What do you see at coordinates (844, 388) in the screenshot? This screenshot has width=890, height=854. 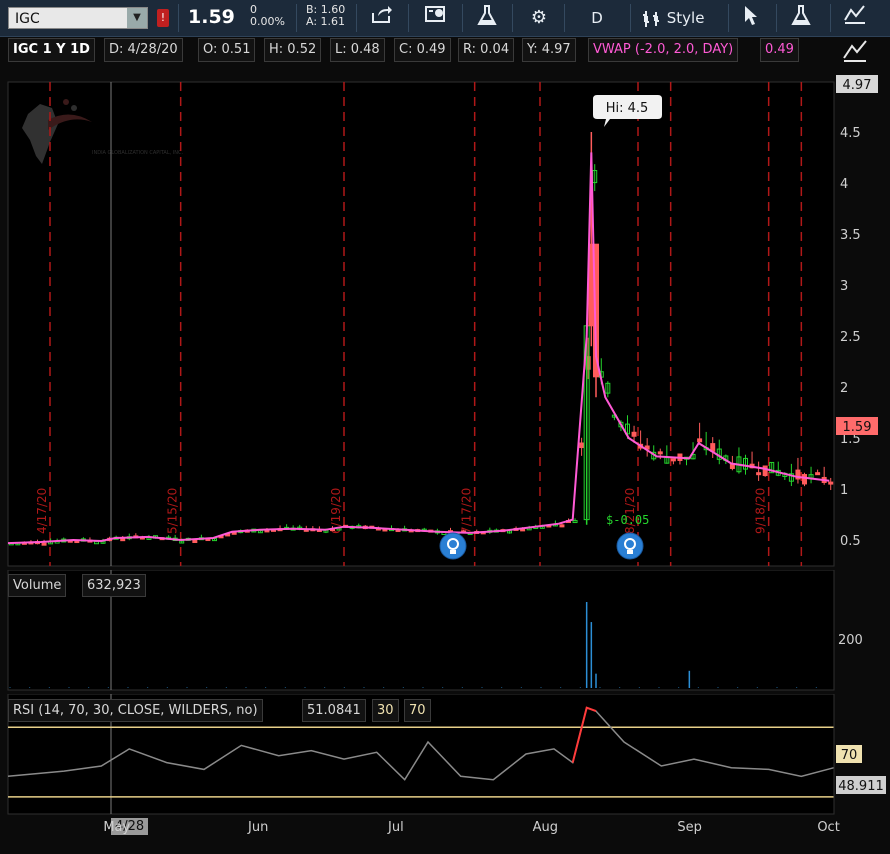 I see `price-axis-tick: 2` at bounding box center [844, 388].